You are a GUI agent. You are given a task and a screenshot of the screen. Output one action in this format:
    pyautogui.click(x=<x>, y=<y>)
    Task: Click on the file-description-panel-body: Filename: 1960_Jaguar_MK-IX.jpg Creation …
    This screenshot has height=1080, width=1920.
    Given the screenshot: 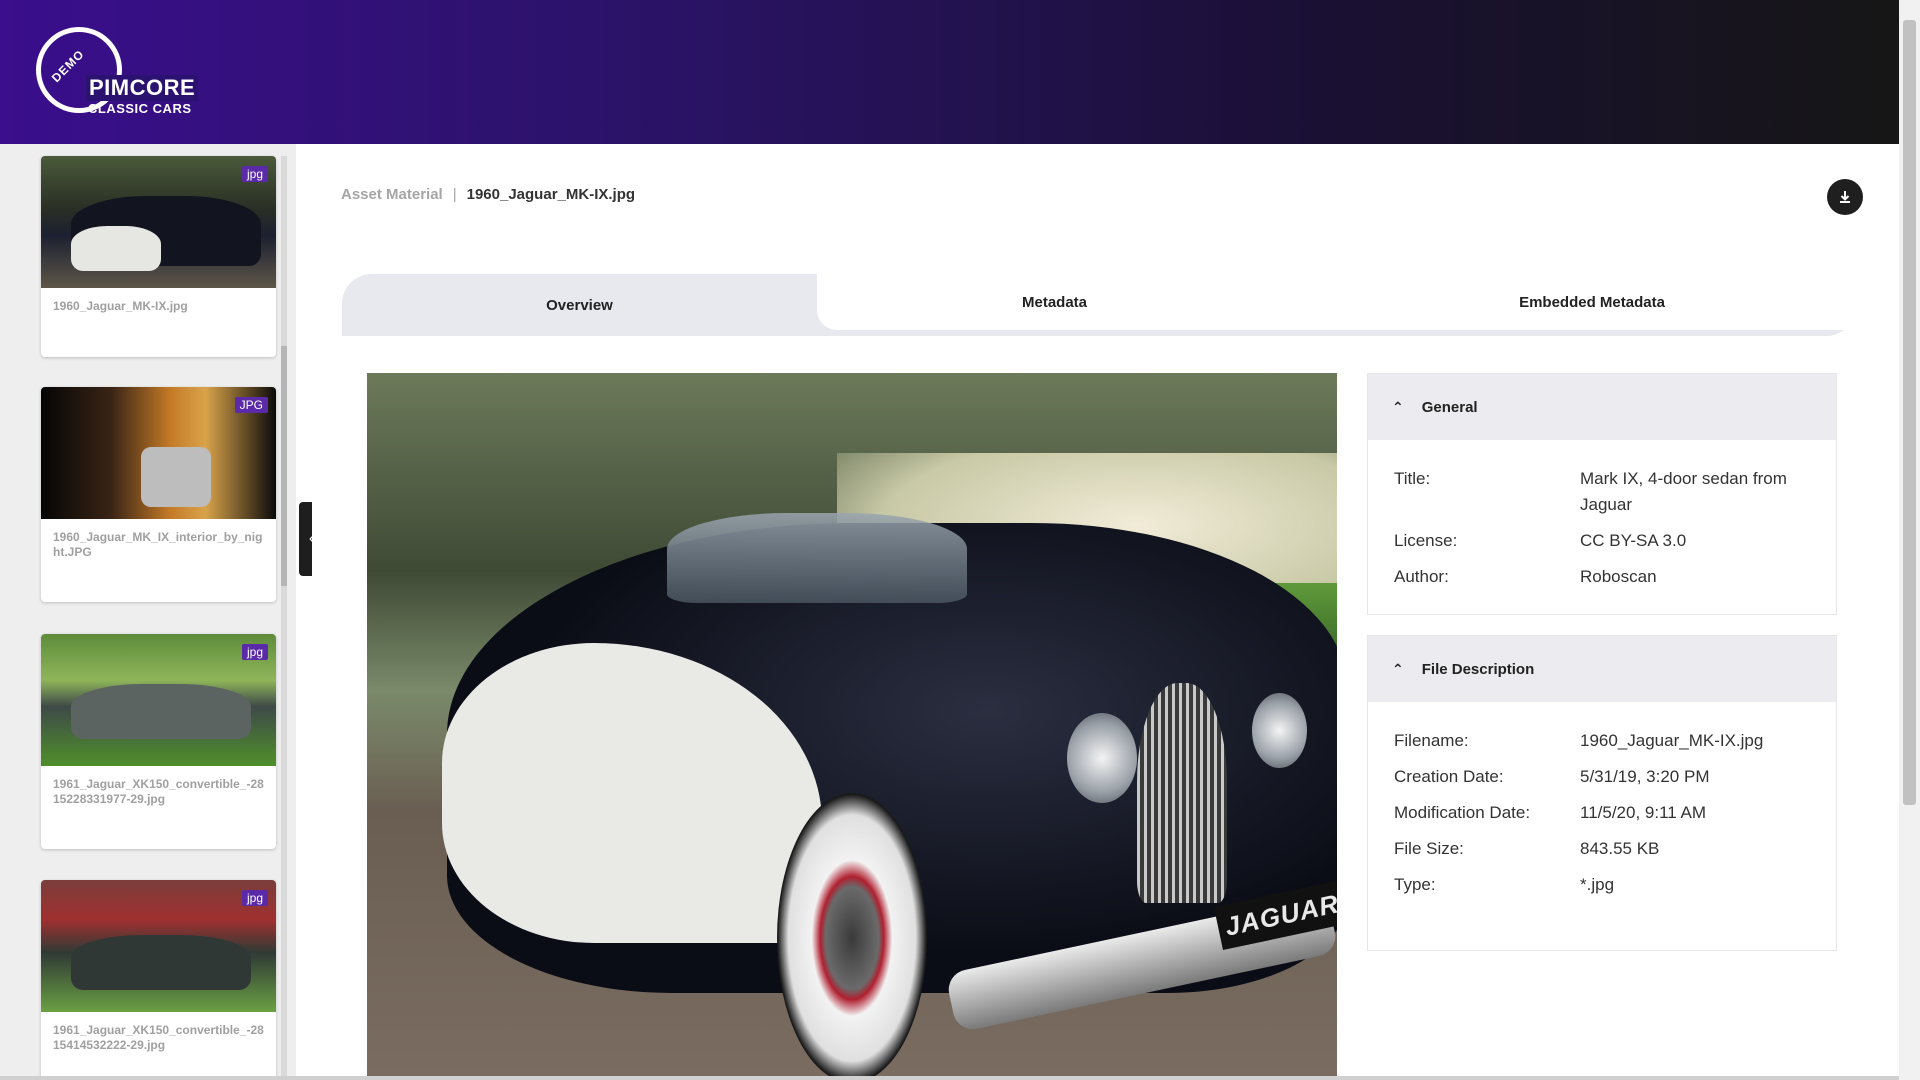 What is the action you would take?
    pyautogui.click(x=1602, y=811)
    